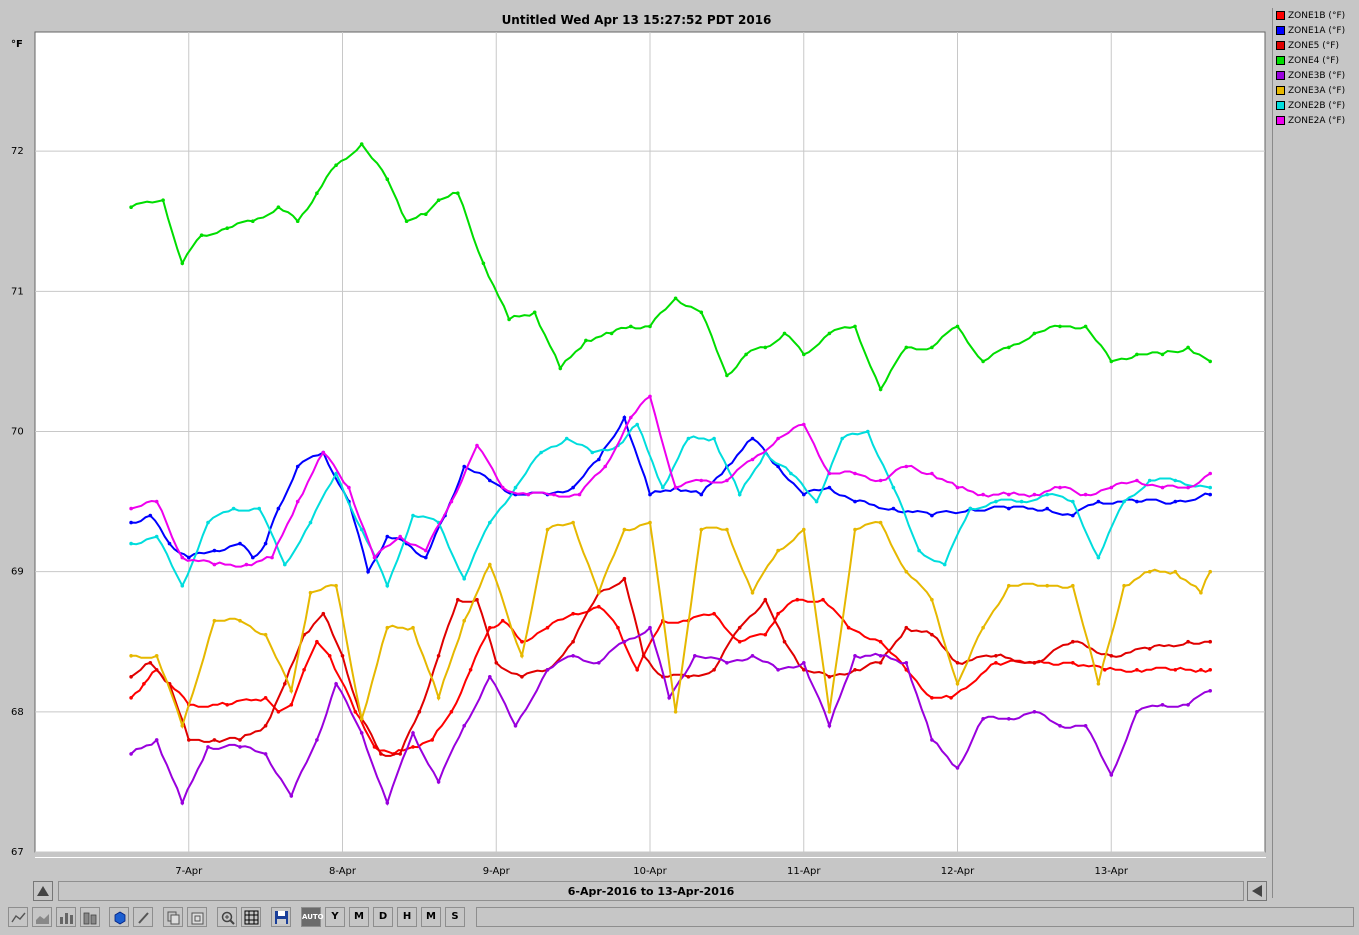 This screenshot has height=935, width=1359. Describe the element at coordinates (359, 917) in the screenshot. I see `month-button: M` at that location.